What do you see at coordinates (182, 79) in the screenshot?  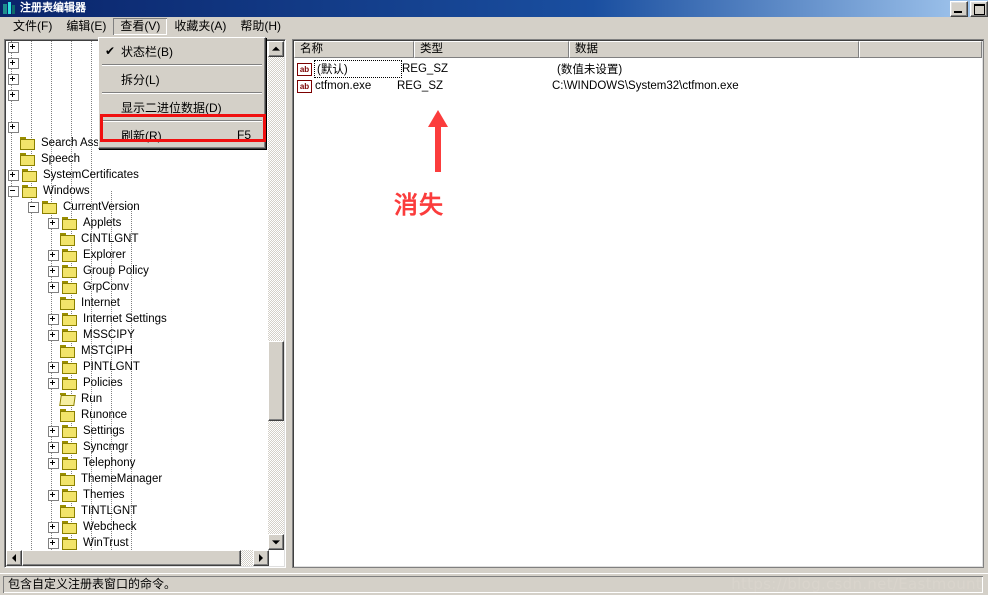 I see `menu-item-split: 拆分(L)` at bounding box center [182, 79].